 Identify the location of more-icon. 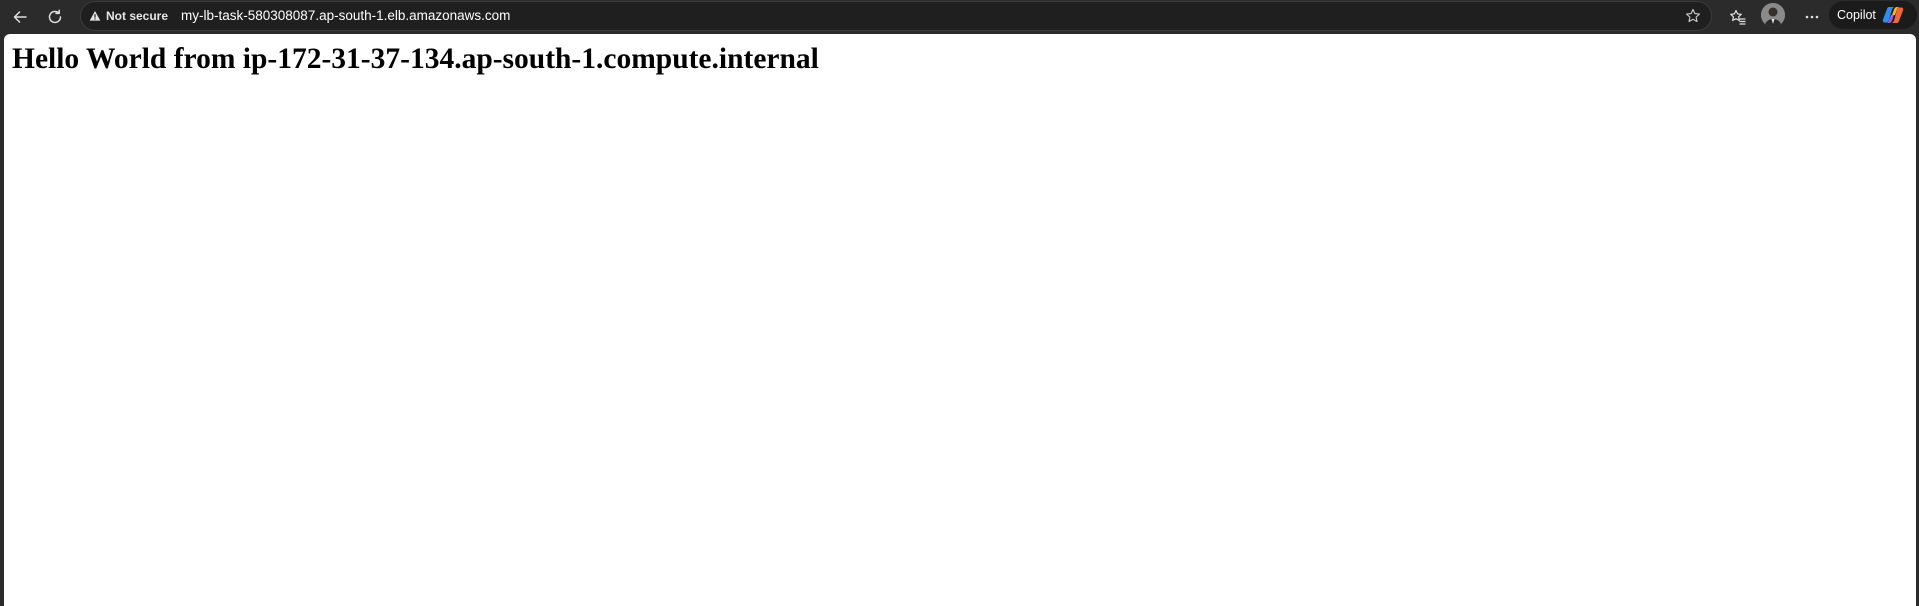
(1812, 17).